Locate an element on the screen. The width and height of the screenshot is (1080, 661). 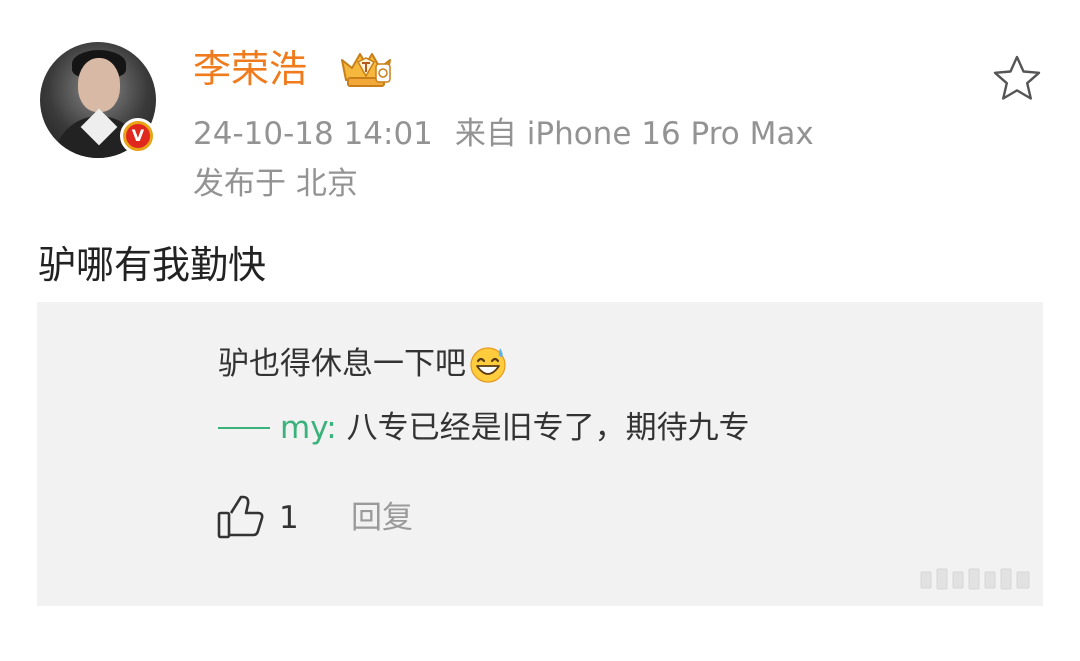
username: 李荣浩 is located at coordinates (250, 69).